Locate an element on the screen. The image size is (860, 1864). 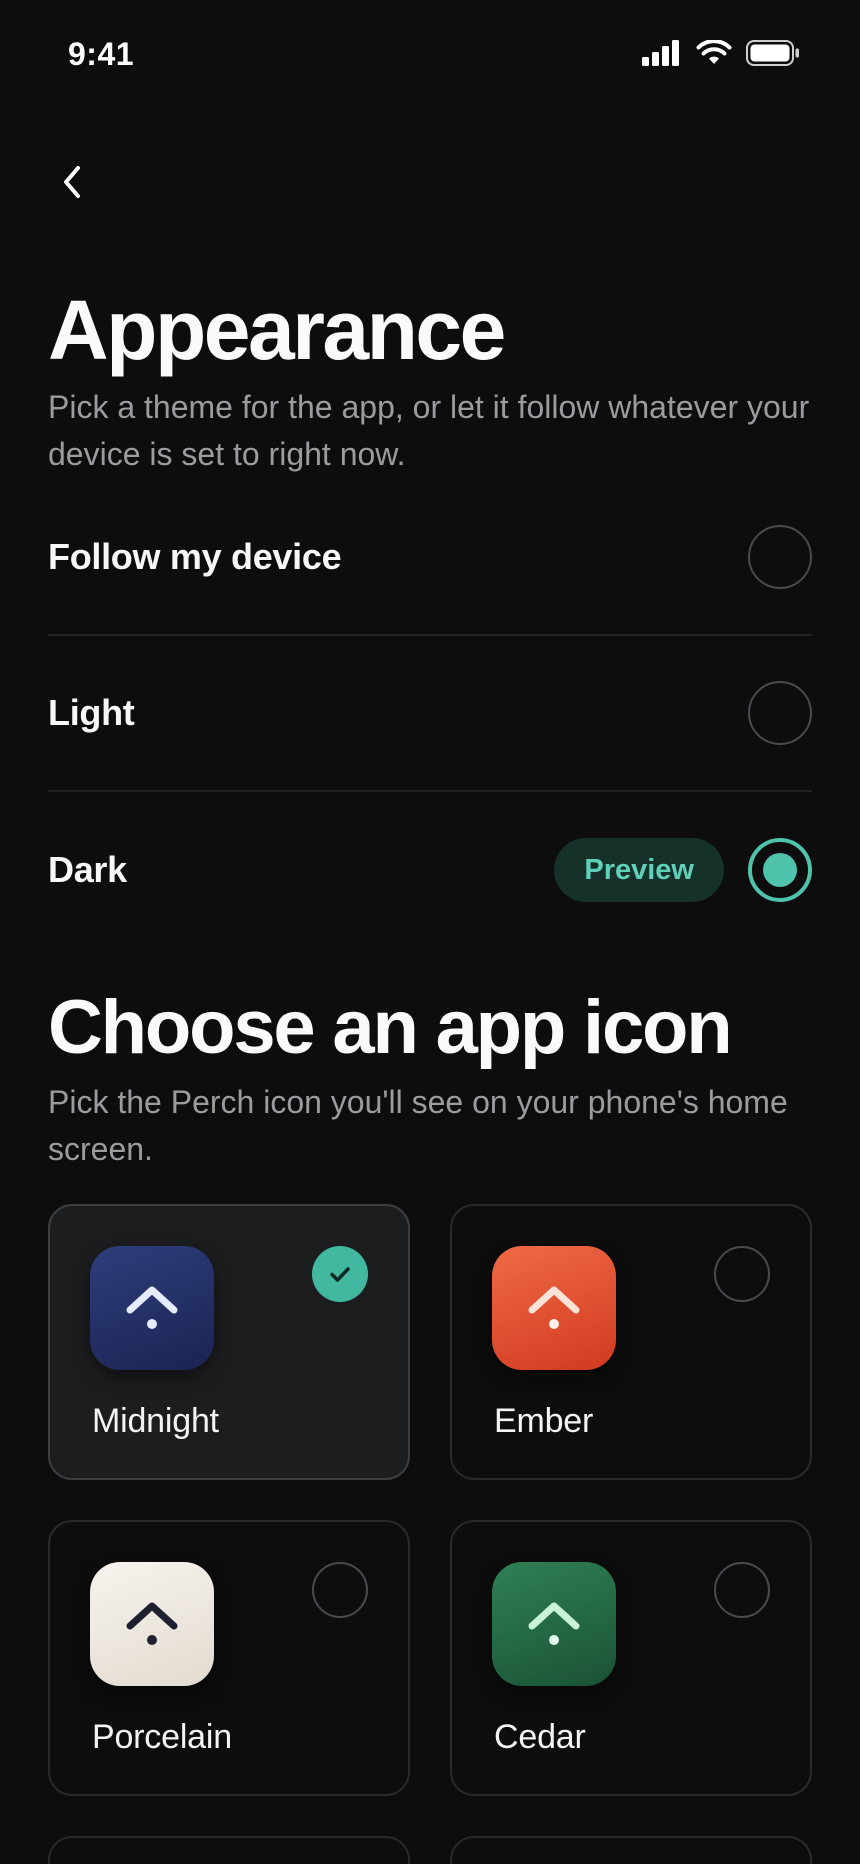
theme-option-label: Light is located at coordinates (91, 712).